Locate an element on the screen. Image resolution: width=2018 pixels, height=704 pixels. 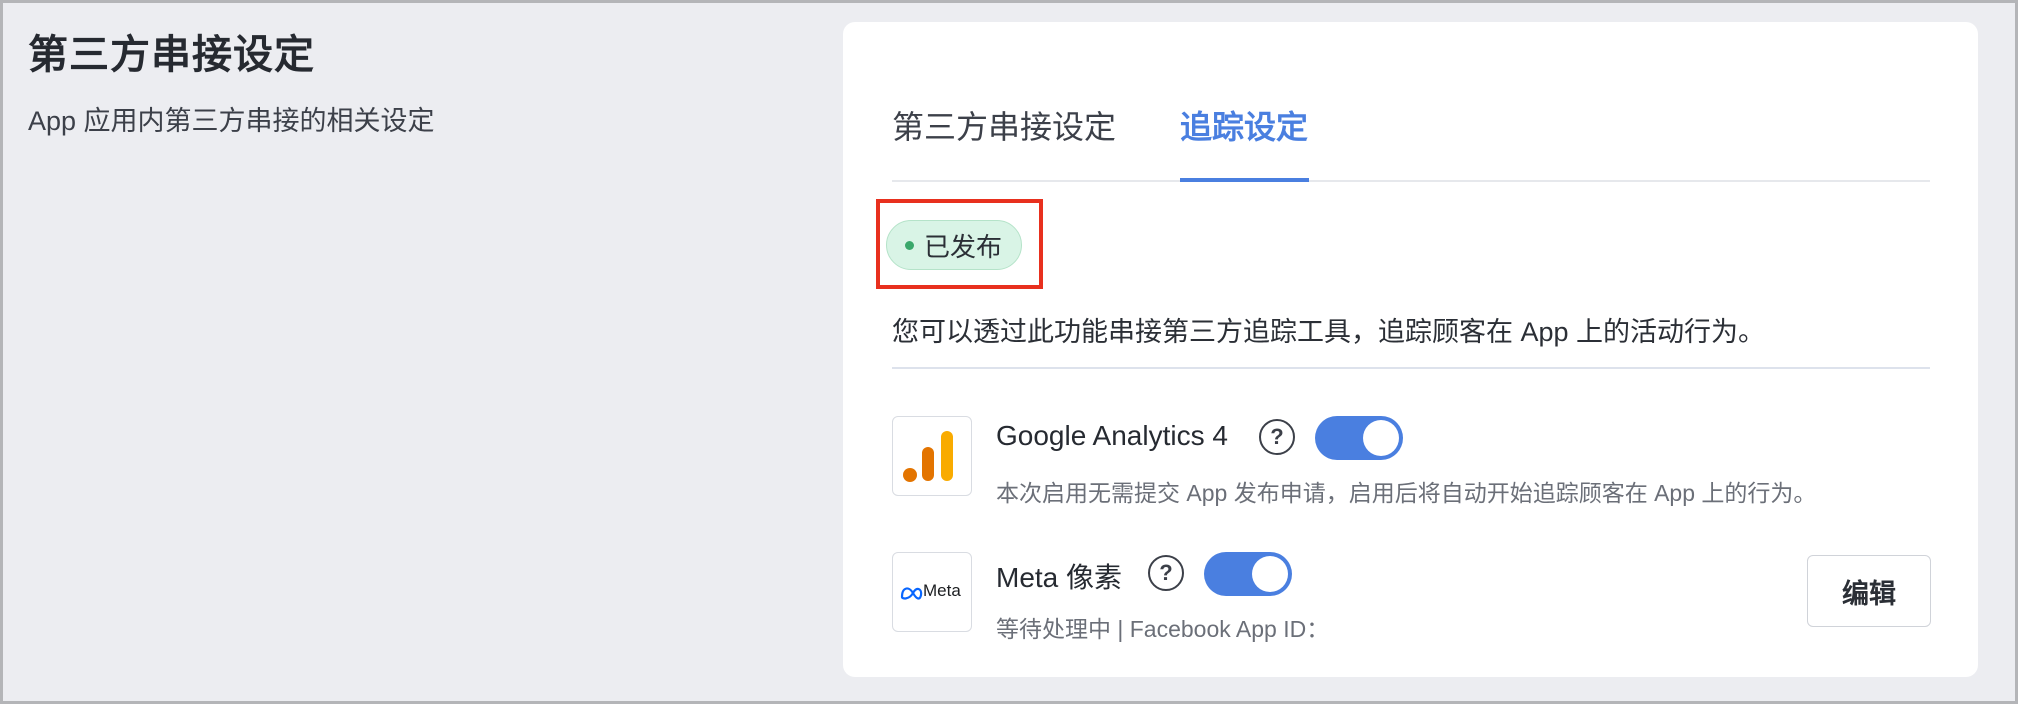
status-badge: 已发布 is located at coordinates (954, 245).